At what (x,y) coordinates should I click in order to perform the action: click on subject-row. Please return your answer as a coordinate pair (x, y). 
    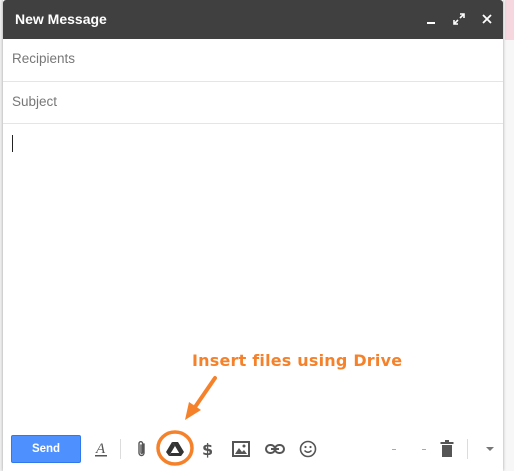
    Looking at the image, I should click on (253, 103).